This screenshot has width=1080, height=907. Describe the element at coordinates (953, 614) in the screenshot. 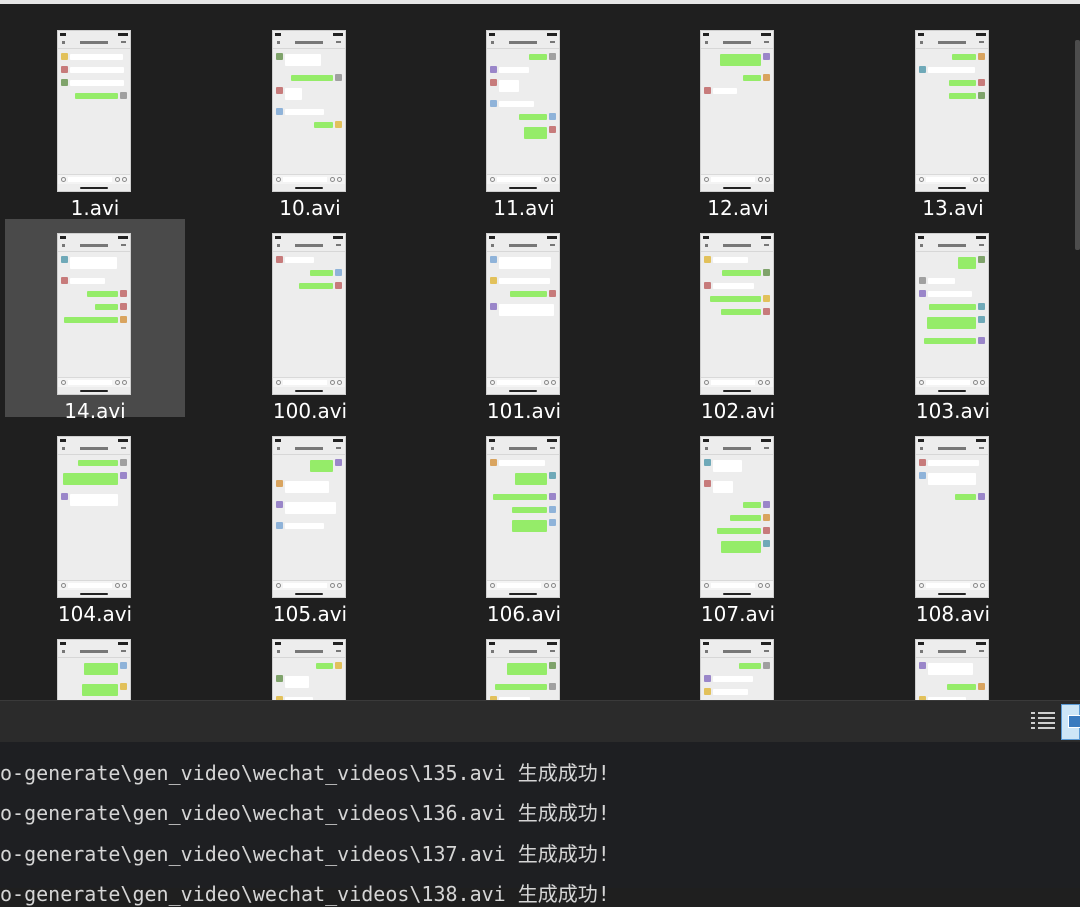

I see `file-name: 108.avi` at that location.